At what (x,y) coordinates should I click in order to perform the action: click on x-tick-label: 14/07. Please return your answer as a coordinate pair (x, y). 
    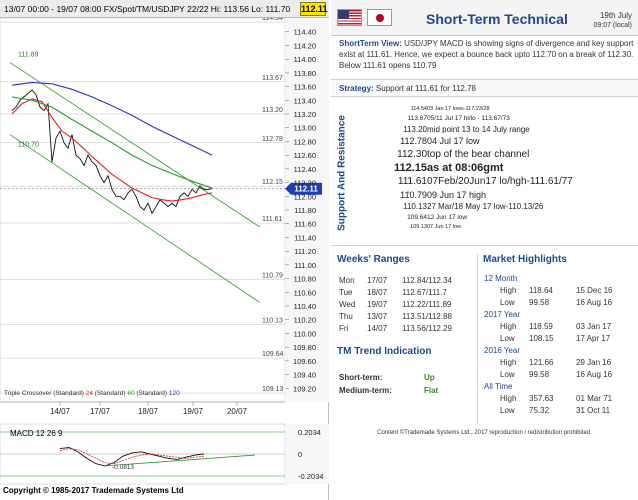
    Looking at the image, I should click on (60, 411).